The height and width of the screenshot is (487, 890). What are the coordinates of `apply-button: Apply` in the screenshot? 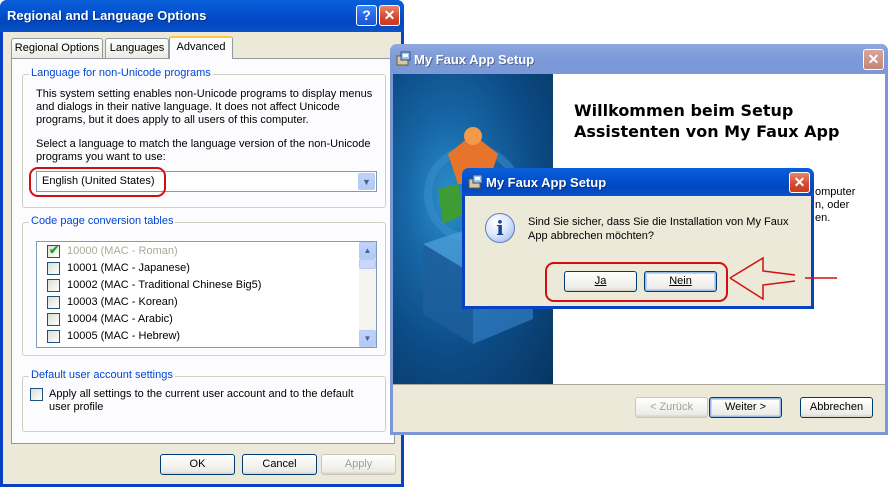 It's located at (358, 464).